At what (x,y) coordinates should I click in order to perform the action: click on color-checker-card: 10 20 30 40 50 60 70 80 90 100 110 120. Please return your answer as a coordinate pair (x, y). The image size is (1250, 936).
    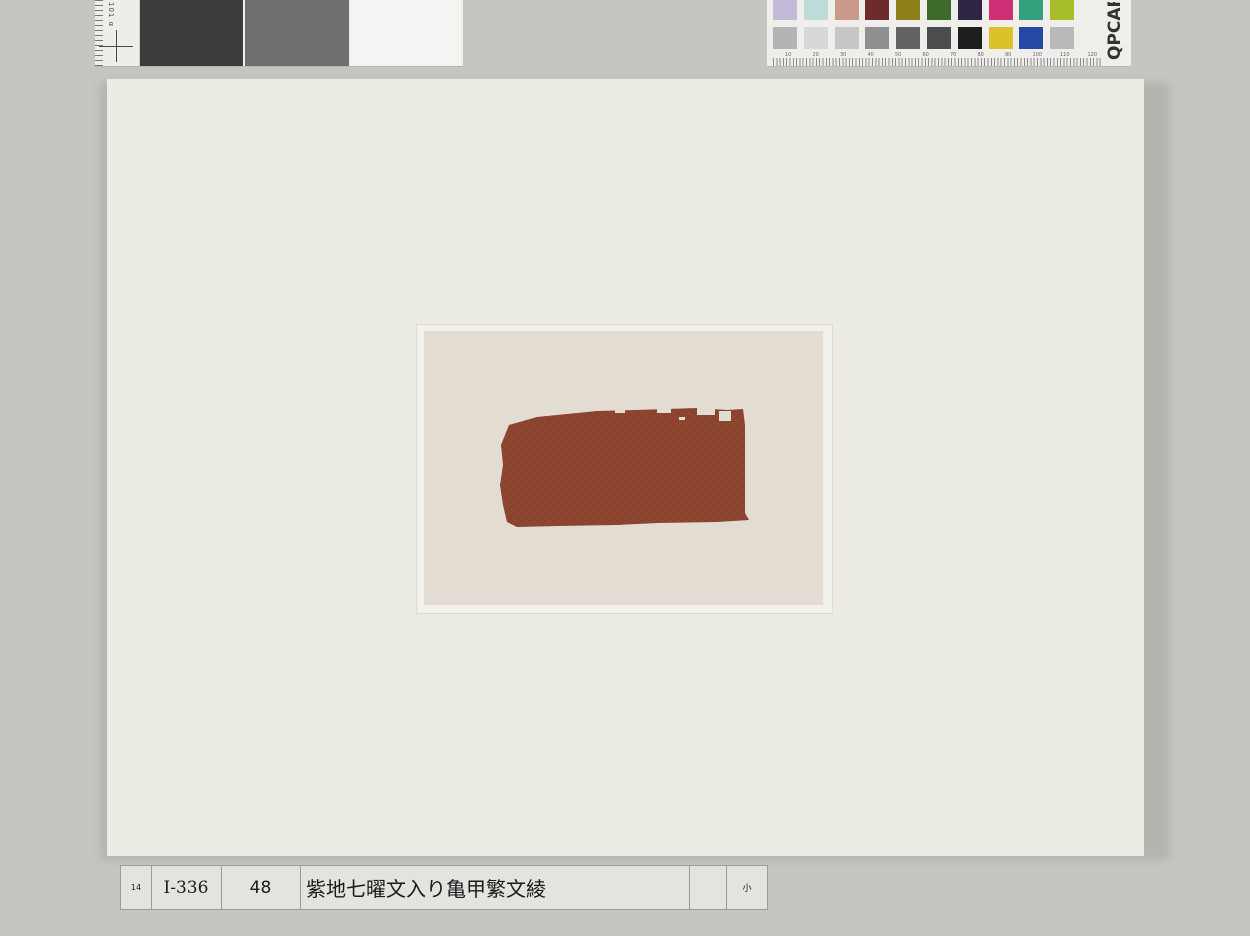
    Looking at the image, I should click on (949, 33).